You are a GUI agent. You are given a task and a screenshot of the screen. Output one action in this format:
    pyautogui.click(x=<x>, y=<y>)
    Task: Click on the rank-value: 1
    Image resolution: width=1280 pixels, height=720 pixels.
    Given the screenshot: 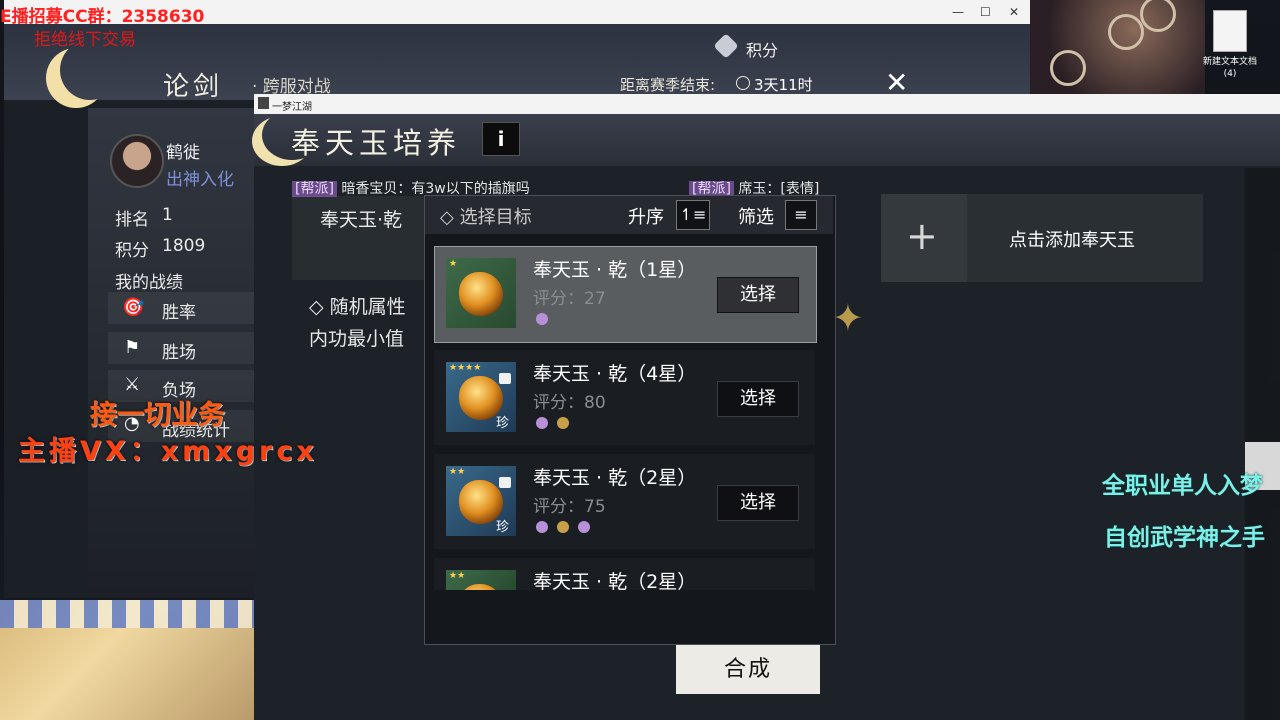 What is the action you would take?
    pyautogui.click(x=167, y=215)
    